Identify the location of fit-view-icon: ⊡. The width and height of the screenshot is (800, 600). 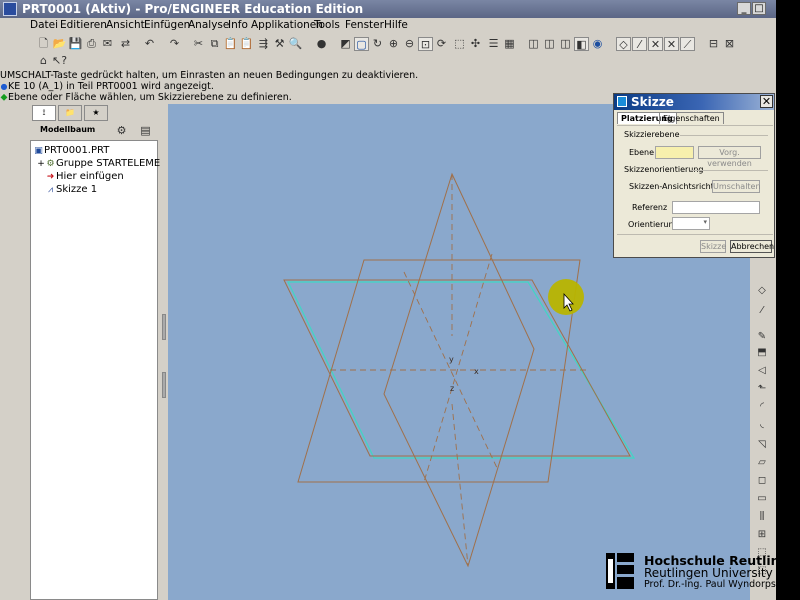
(425, 44).